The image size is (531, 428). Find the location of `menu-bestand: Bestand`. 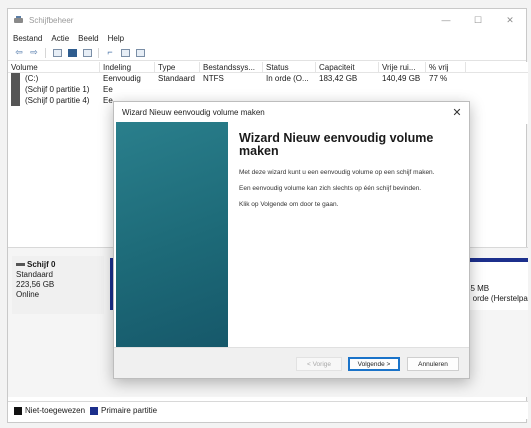

menu-bestand: Bestand is located at coordinates (27, 38).